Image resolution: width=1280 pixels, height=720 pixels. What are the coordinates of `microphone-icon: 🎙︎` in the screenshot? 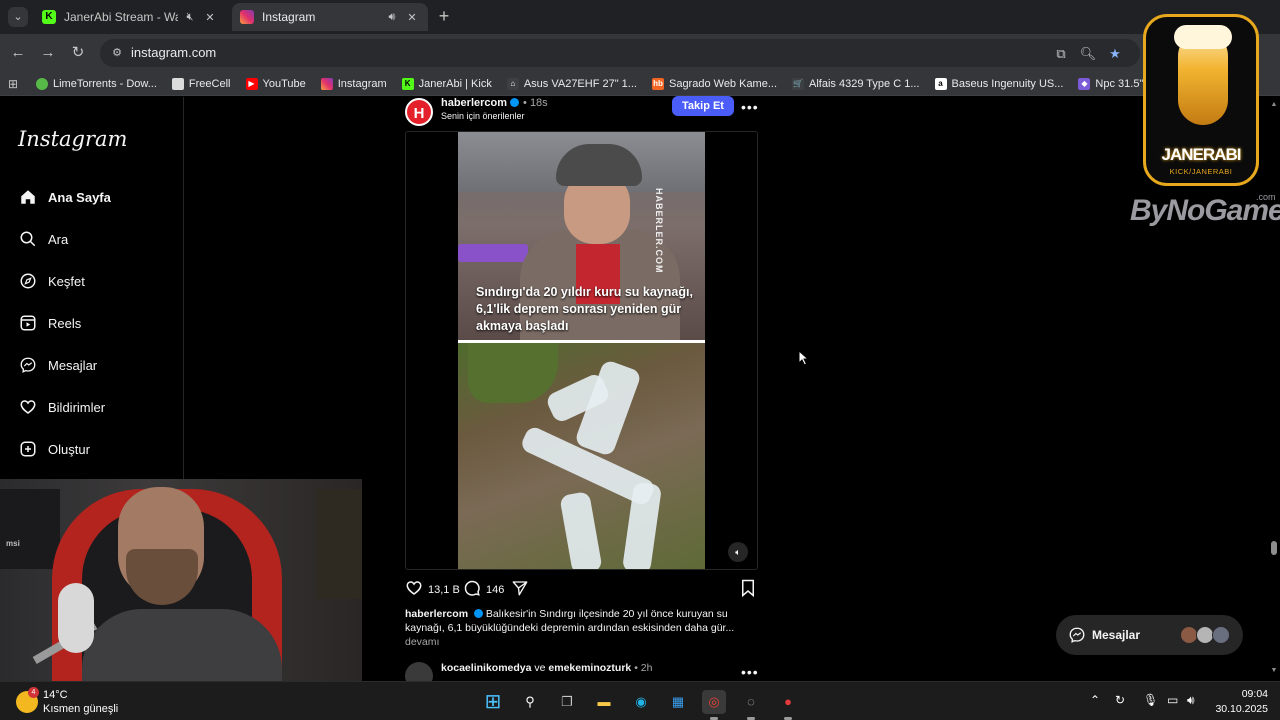 It's located at (1150, 700).